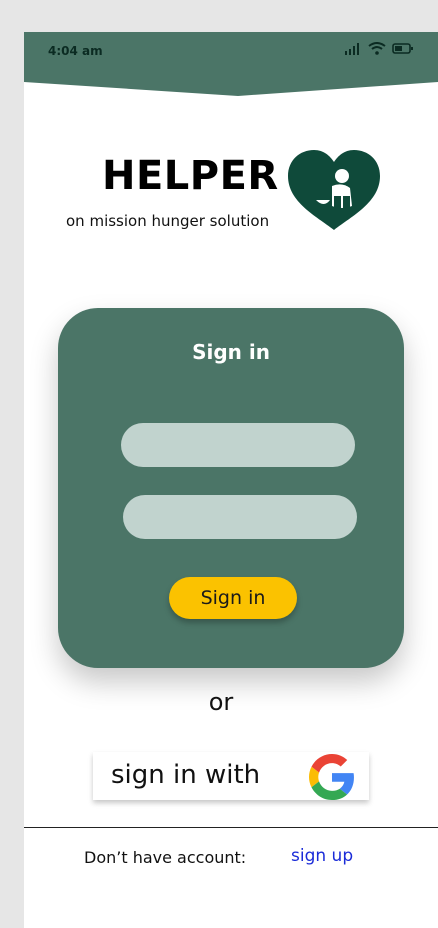 This screenshot has height=928, width=438. Describe the element at coordinates (221, 702) in the screenshot. I see `or-separator: or` at that location.